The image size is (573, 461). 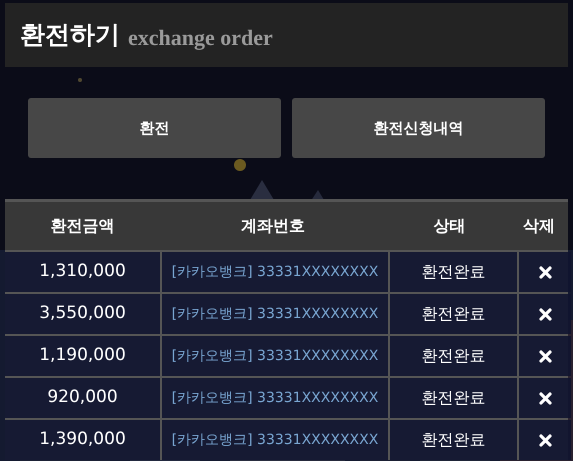 What do you see at coordinates (154, 128) in the screenshot?
I see `nav-button: 환전` at bounding box center [154, 128].